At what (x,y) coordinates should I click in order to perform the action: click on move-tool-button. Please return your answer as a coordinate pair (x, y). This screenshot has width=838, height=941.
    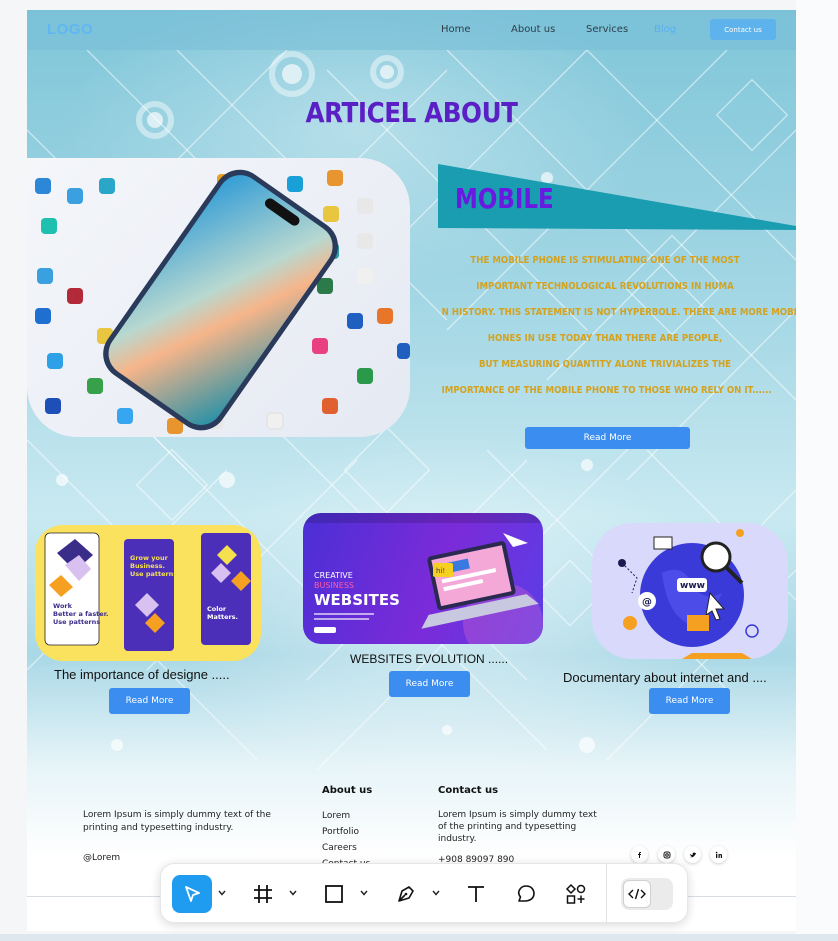
    Looking at the image, I should click on (192, 894).